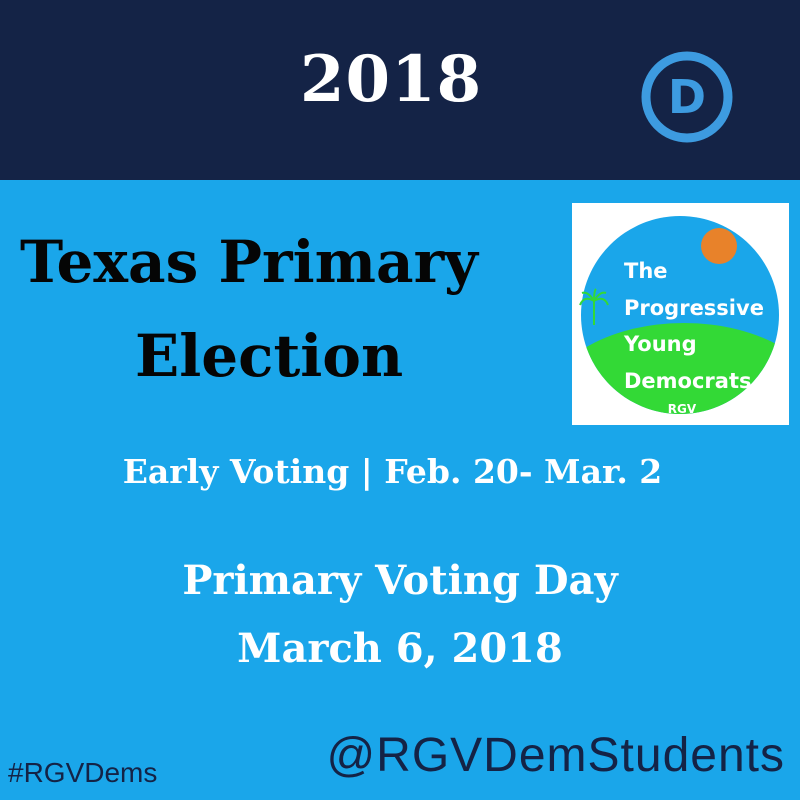 The image size is (800, 800). Describe the element at coordinates (555, 755) in the screenshot. I see `social-handle: @RGVDemStudents` at that location.